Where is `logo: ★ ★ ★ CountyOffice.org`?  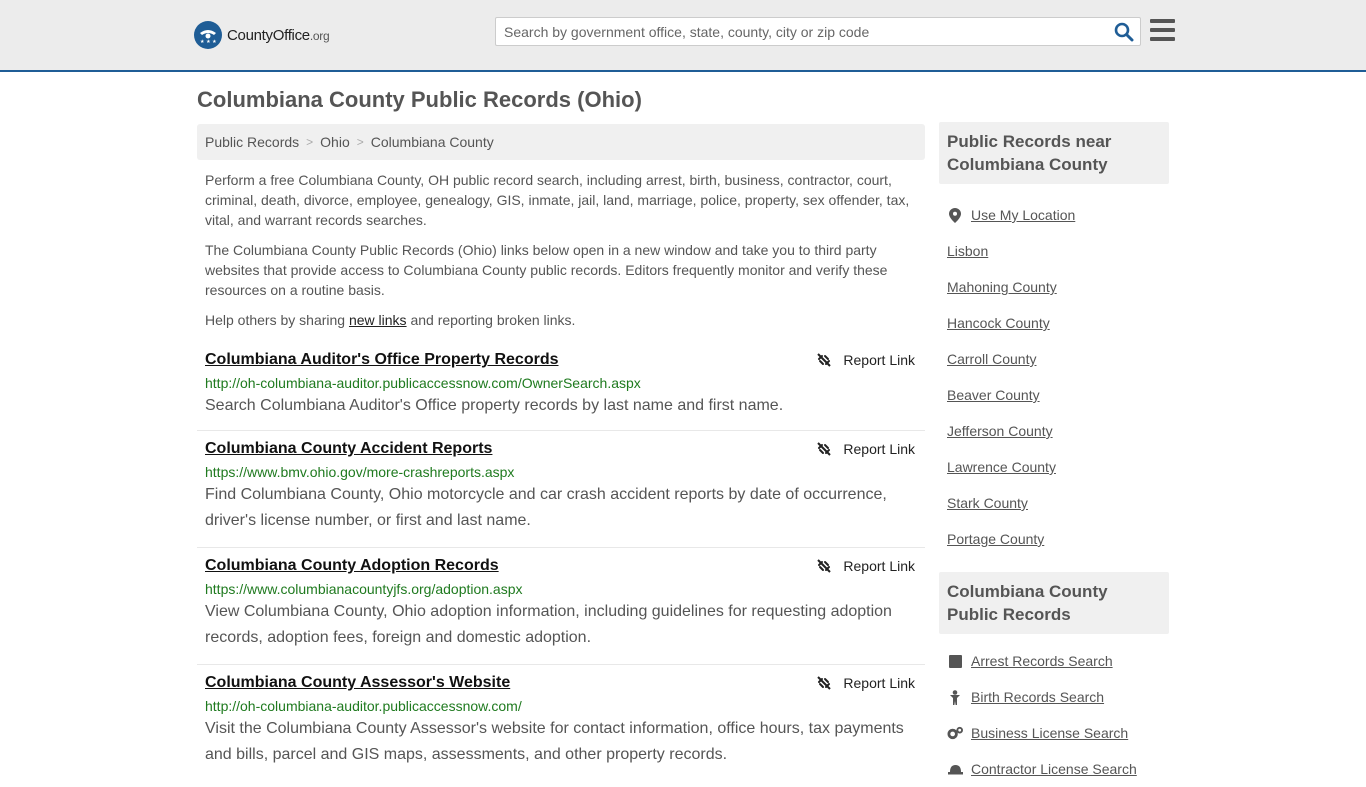 logo: ★ ★ ★ CountyOffice.org is located at coordinates (262, 35).